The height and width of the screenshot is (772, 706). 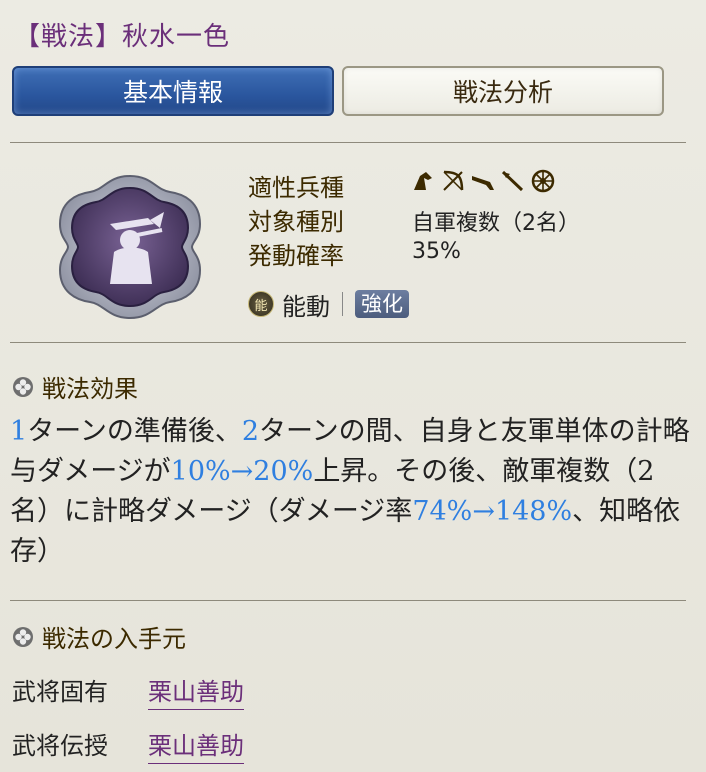 I want to click on activation-row: 能 能動 強化, so click(x=328, y=304).